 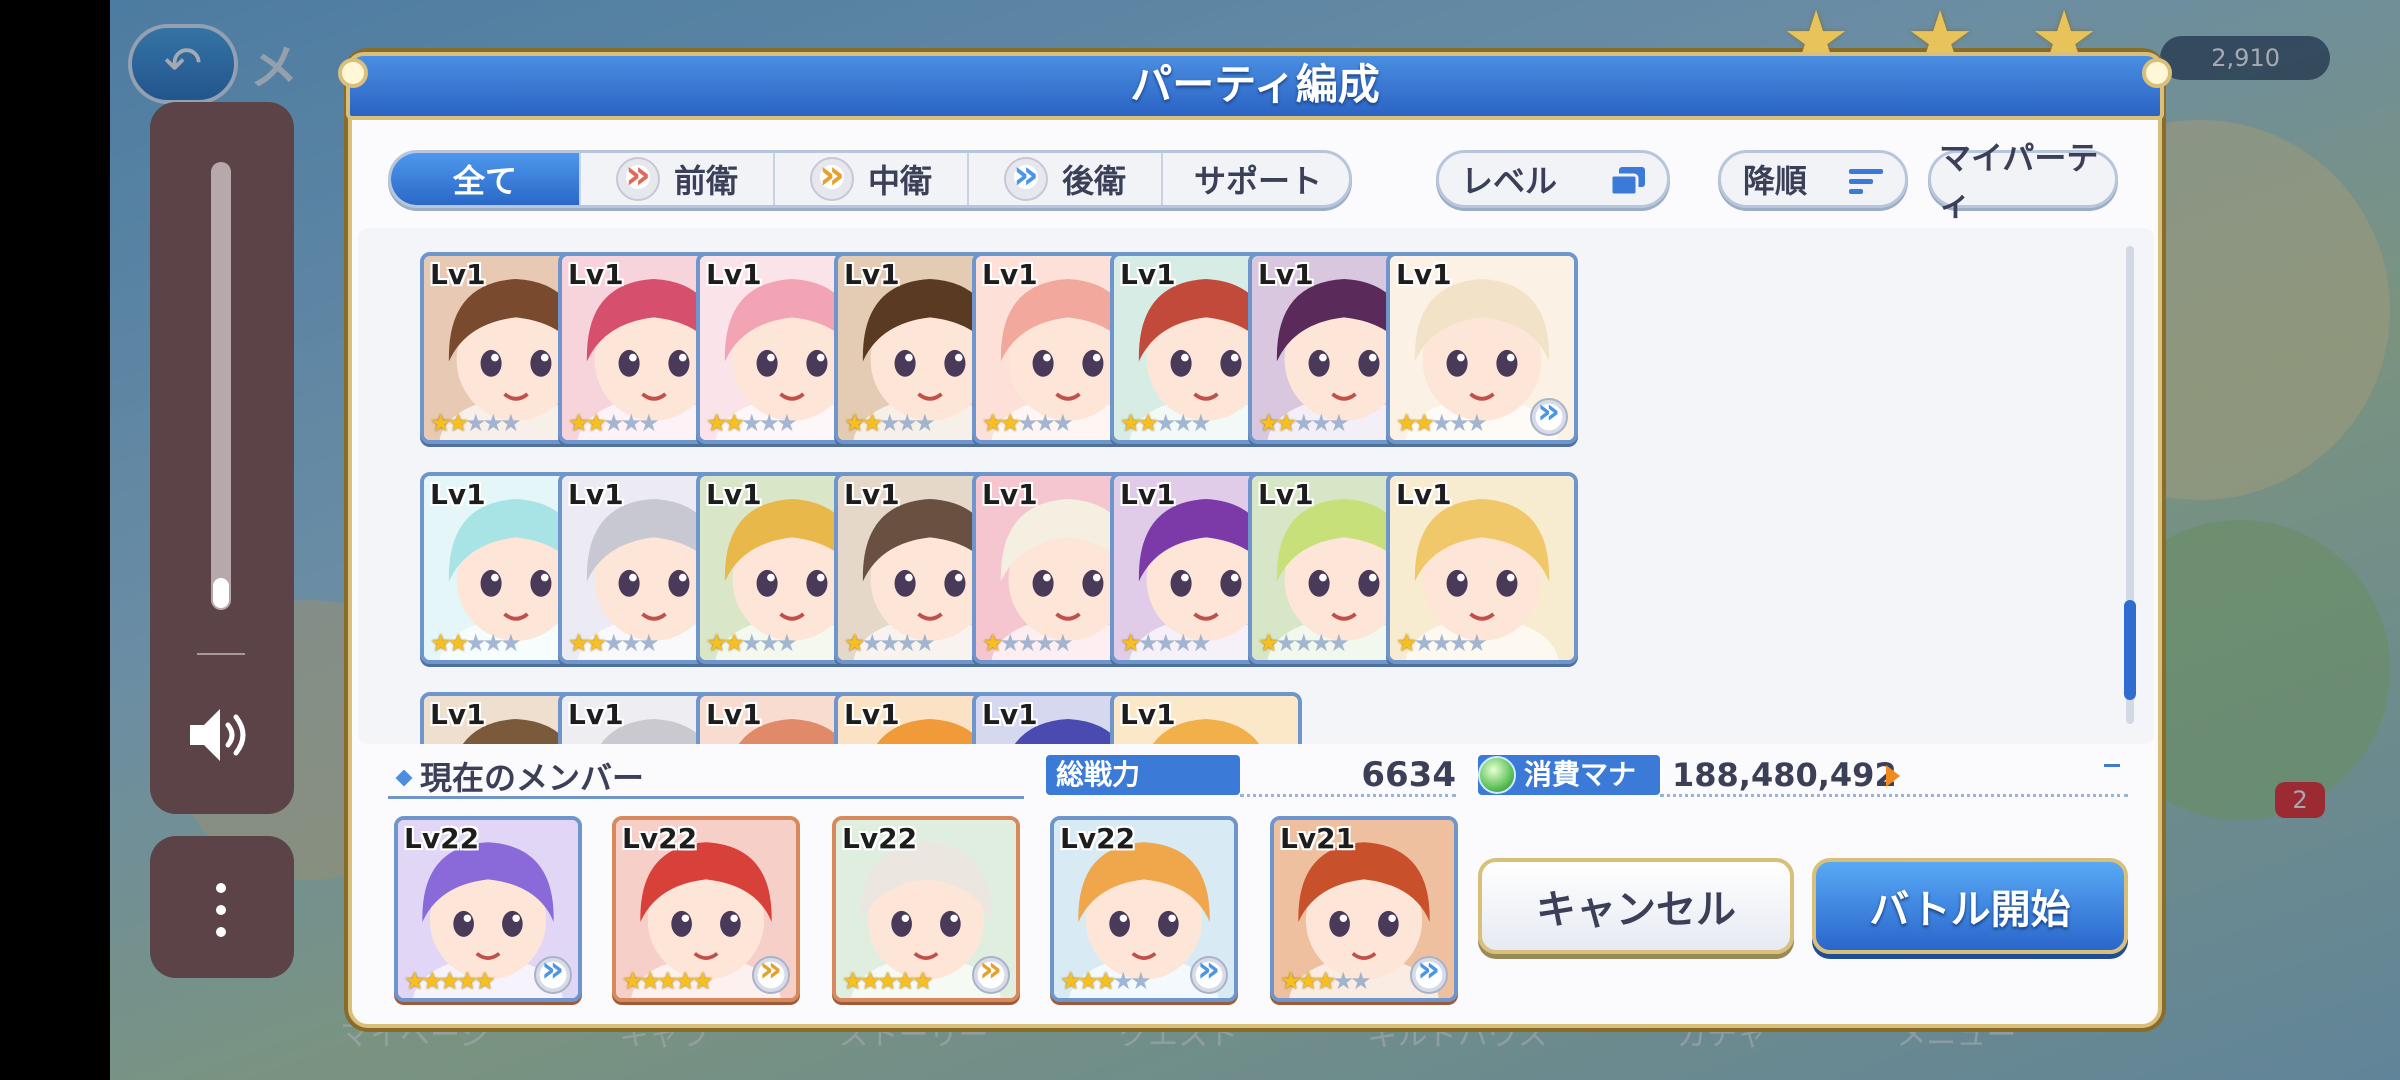 What do you see at coordinates (532, 778) in the screenshot?
I see `current-members-label: 現在のメンバー` at bounding box center [532, 778].